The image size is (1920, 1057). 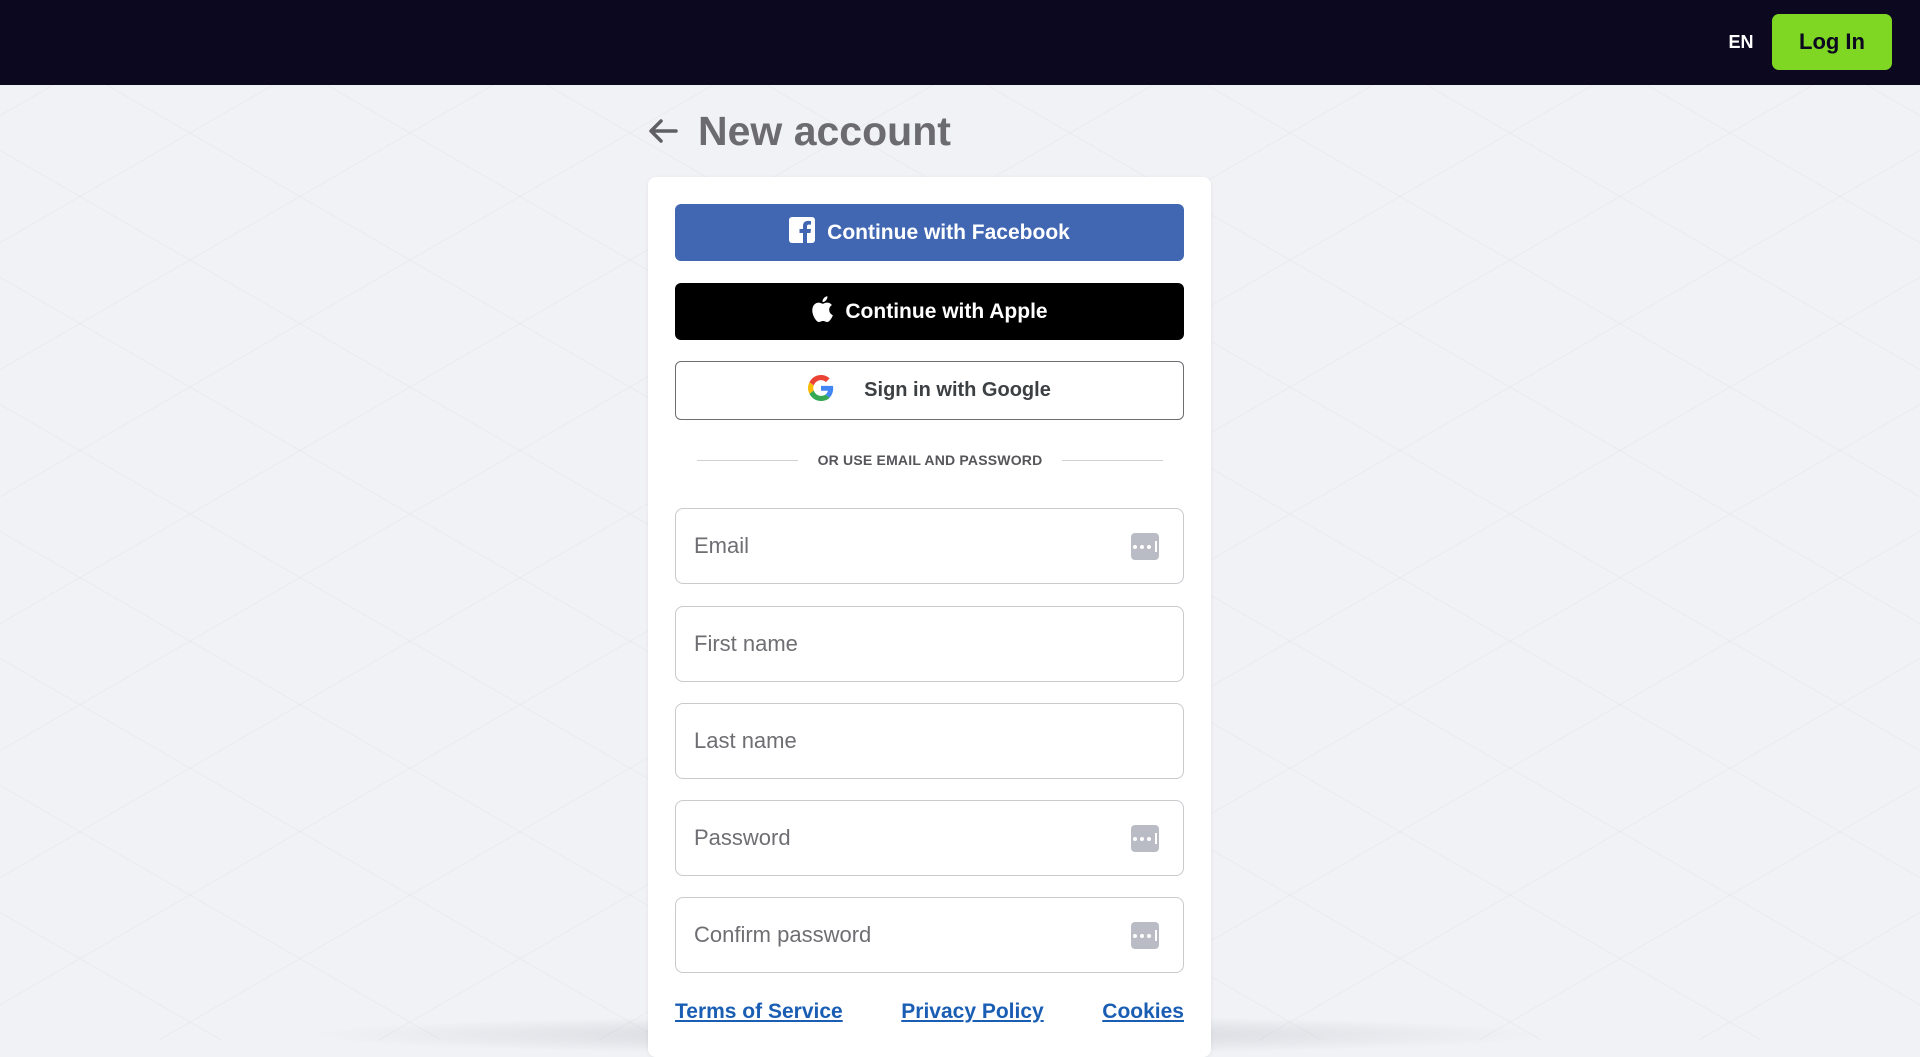 I want to click on or-divider: OR USE EMAIL AND PASSWORD, so click(x=930, y=460).